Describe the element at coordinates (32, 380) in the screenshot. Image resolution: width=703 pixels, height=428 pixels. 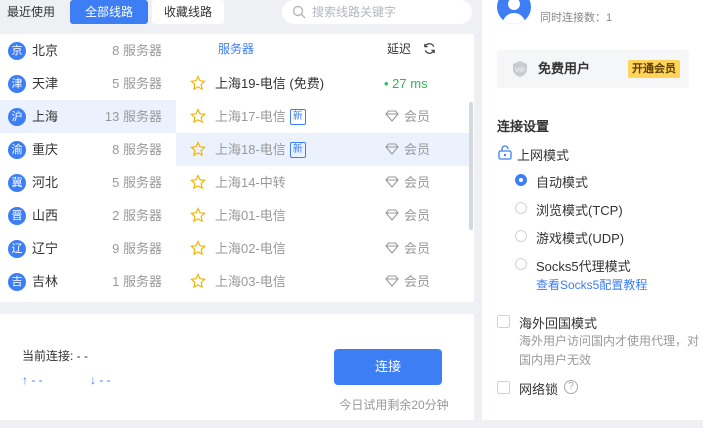
I see `upload-speed: ↑ - -` at that location.